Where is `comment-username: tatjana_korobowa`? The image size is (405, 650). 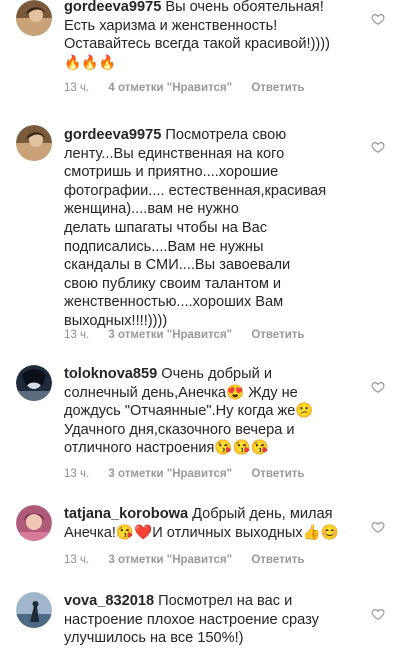
comment-username: tatjana_korobowa is located at coordinates (126, 514).